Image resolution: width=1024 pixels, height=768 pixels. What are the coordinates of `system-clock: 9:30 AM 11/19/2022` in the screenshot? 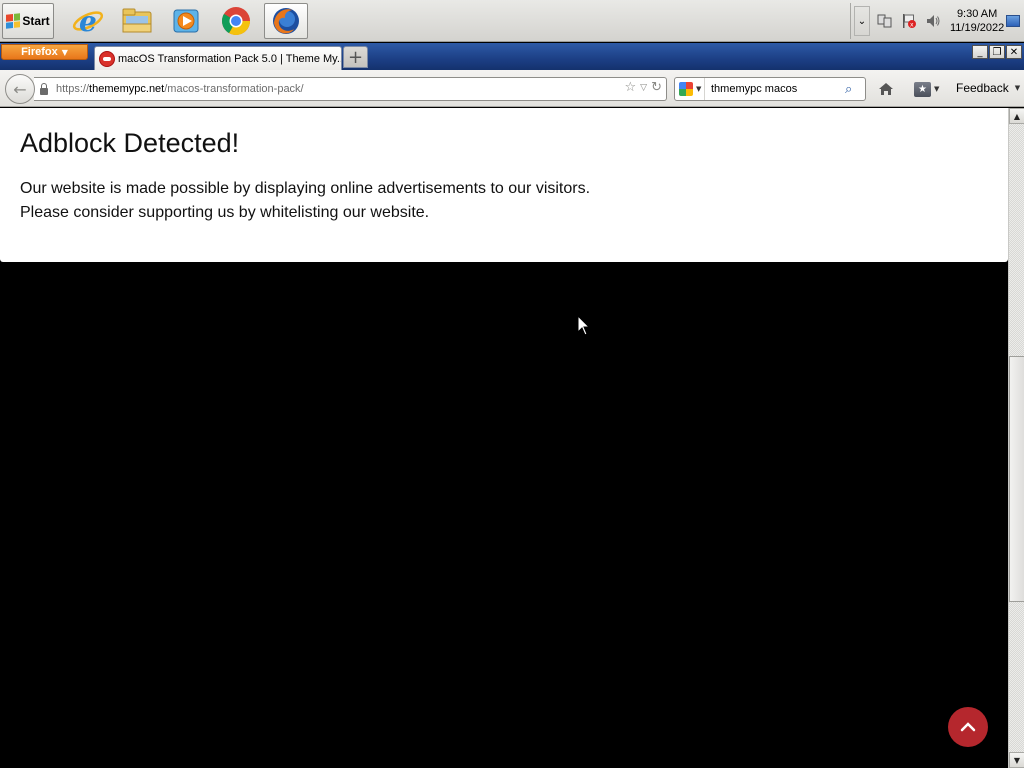 It's located at (977, 21).